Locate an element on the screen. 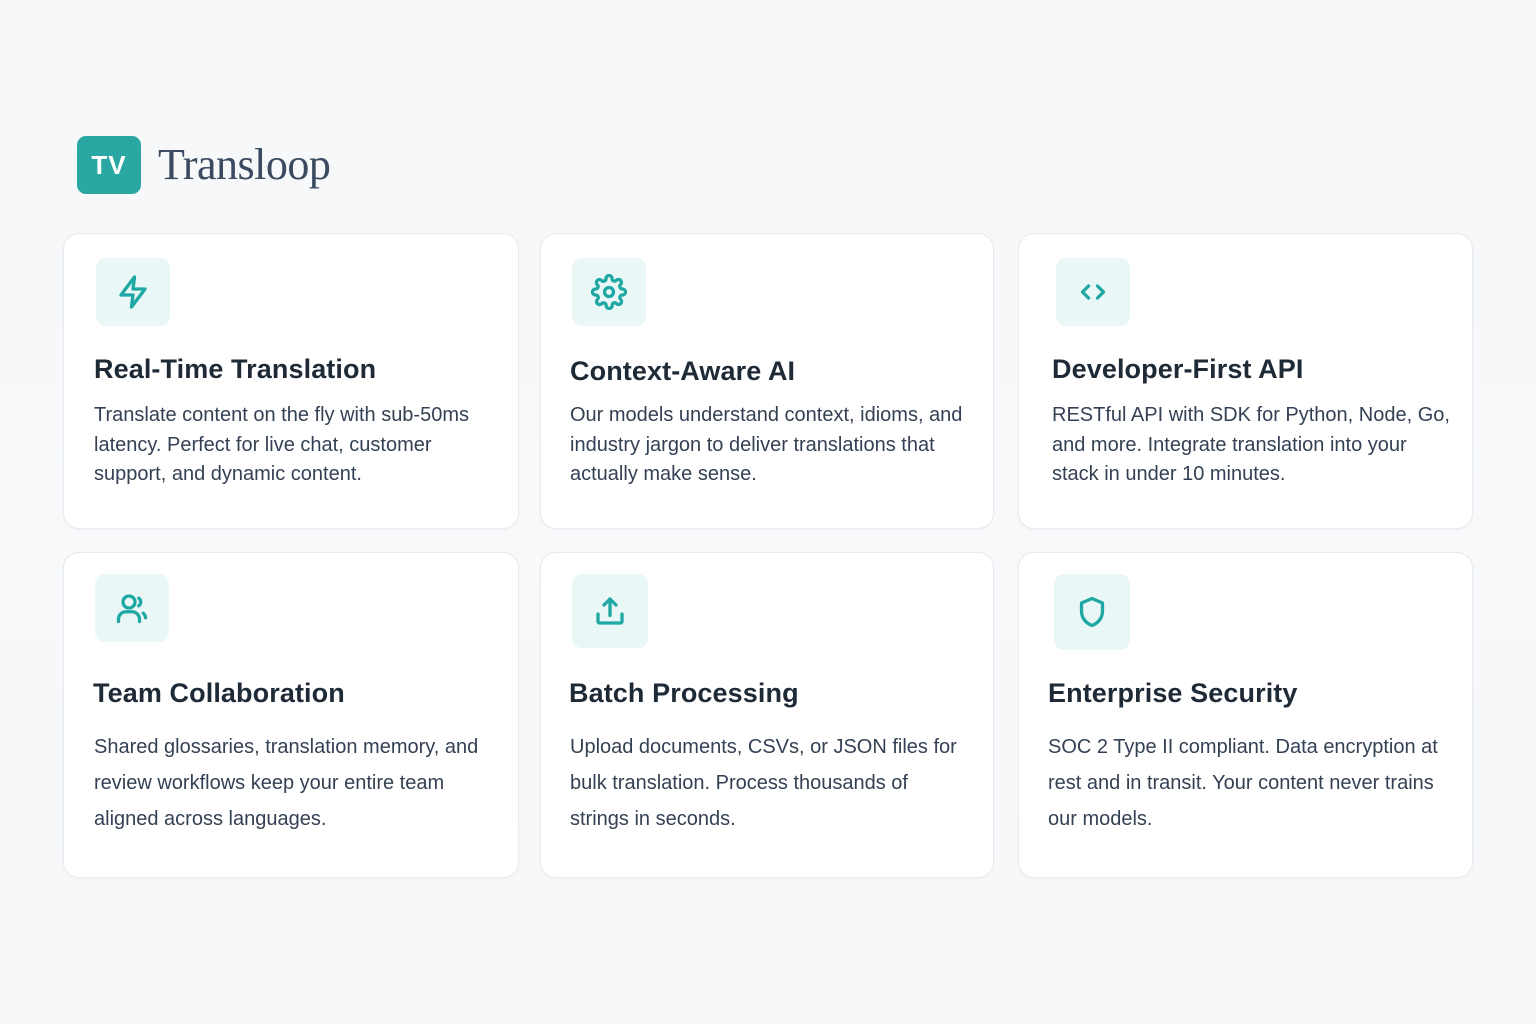  feature-title: Batch Processing is located at coordinates (684, 693).